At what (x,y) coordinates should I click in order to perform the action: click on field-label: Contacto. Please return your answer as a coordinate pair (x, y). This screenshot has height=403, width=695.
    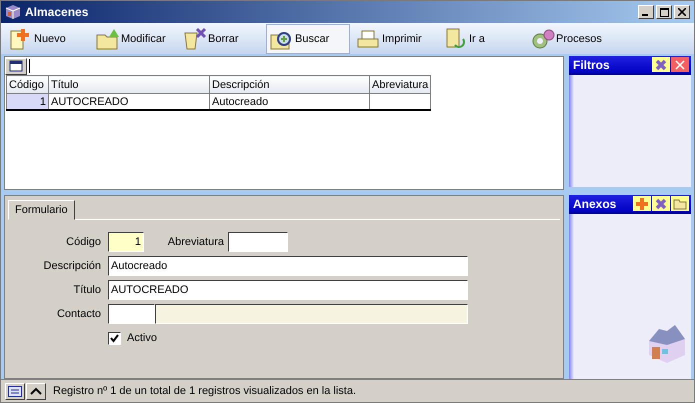
    Looking at the image, I should click on (78, 314).